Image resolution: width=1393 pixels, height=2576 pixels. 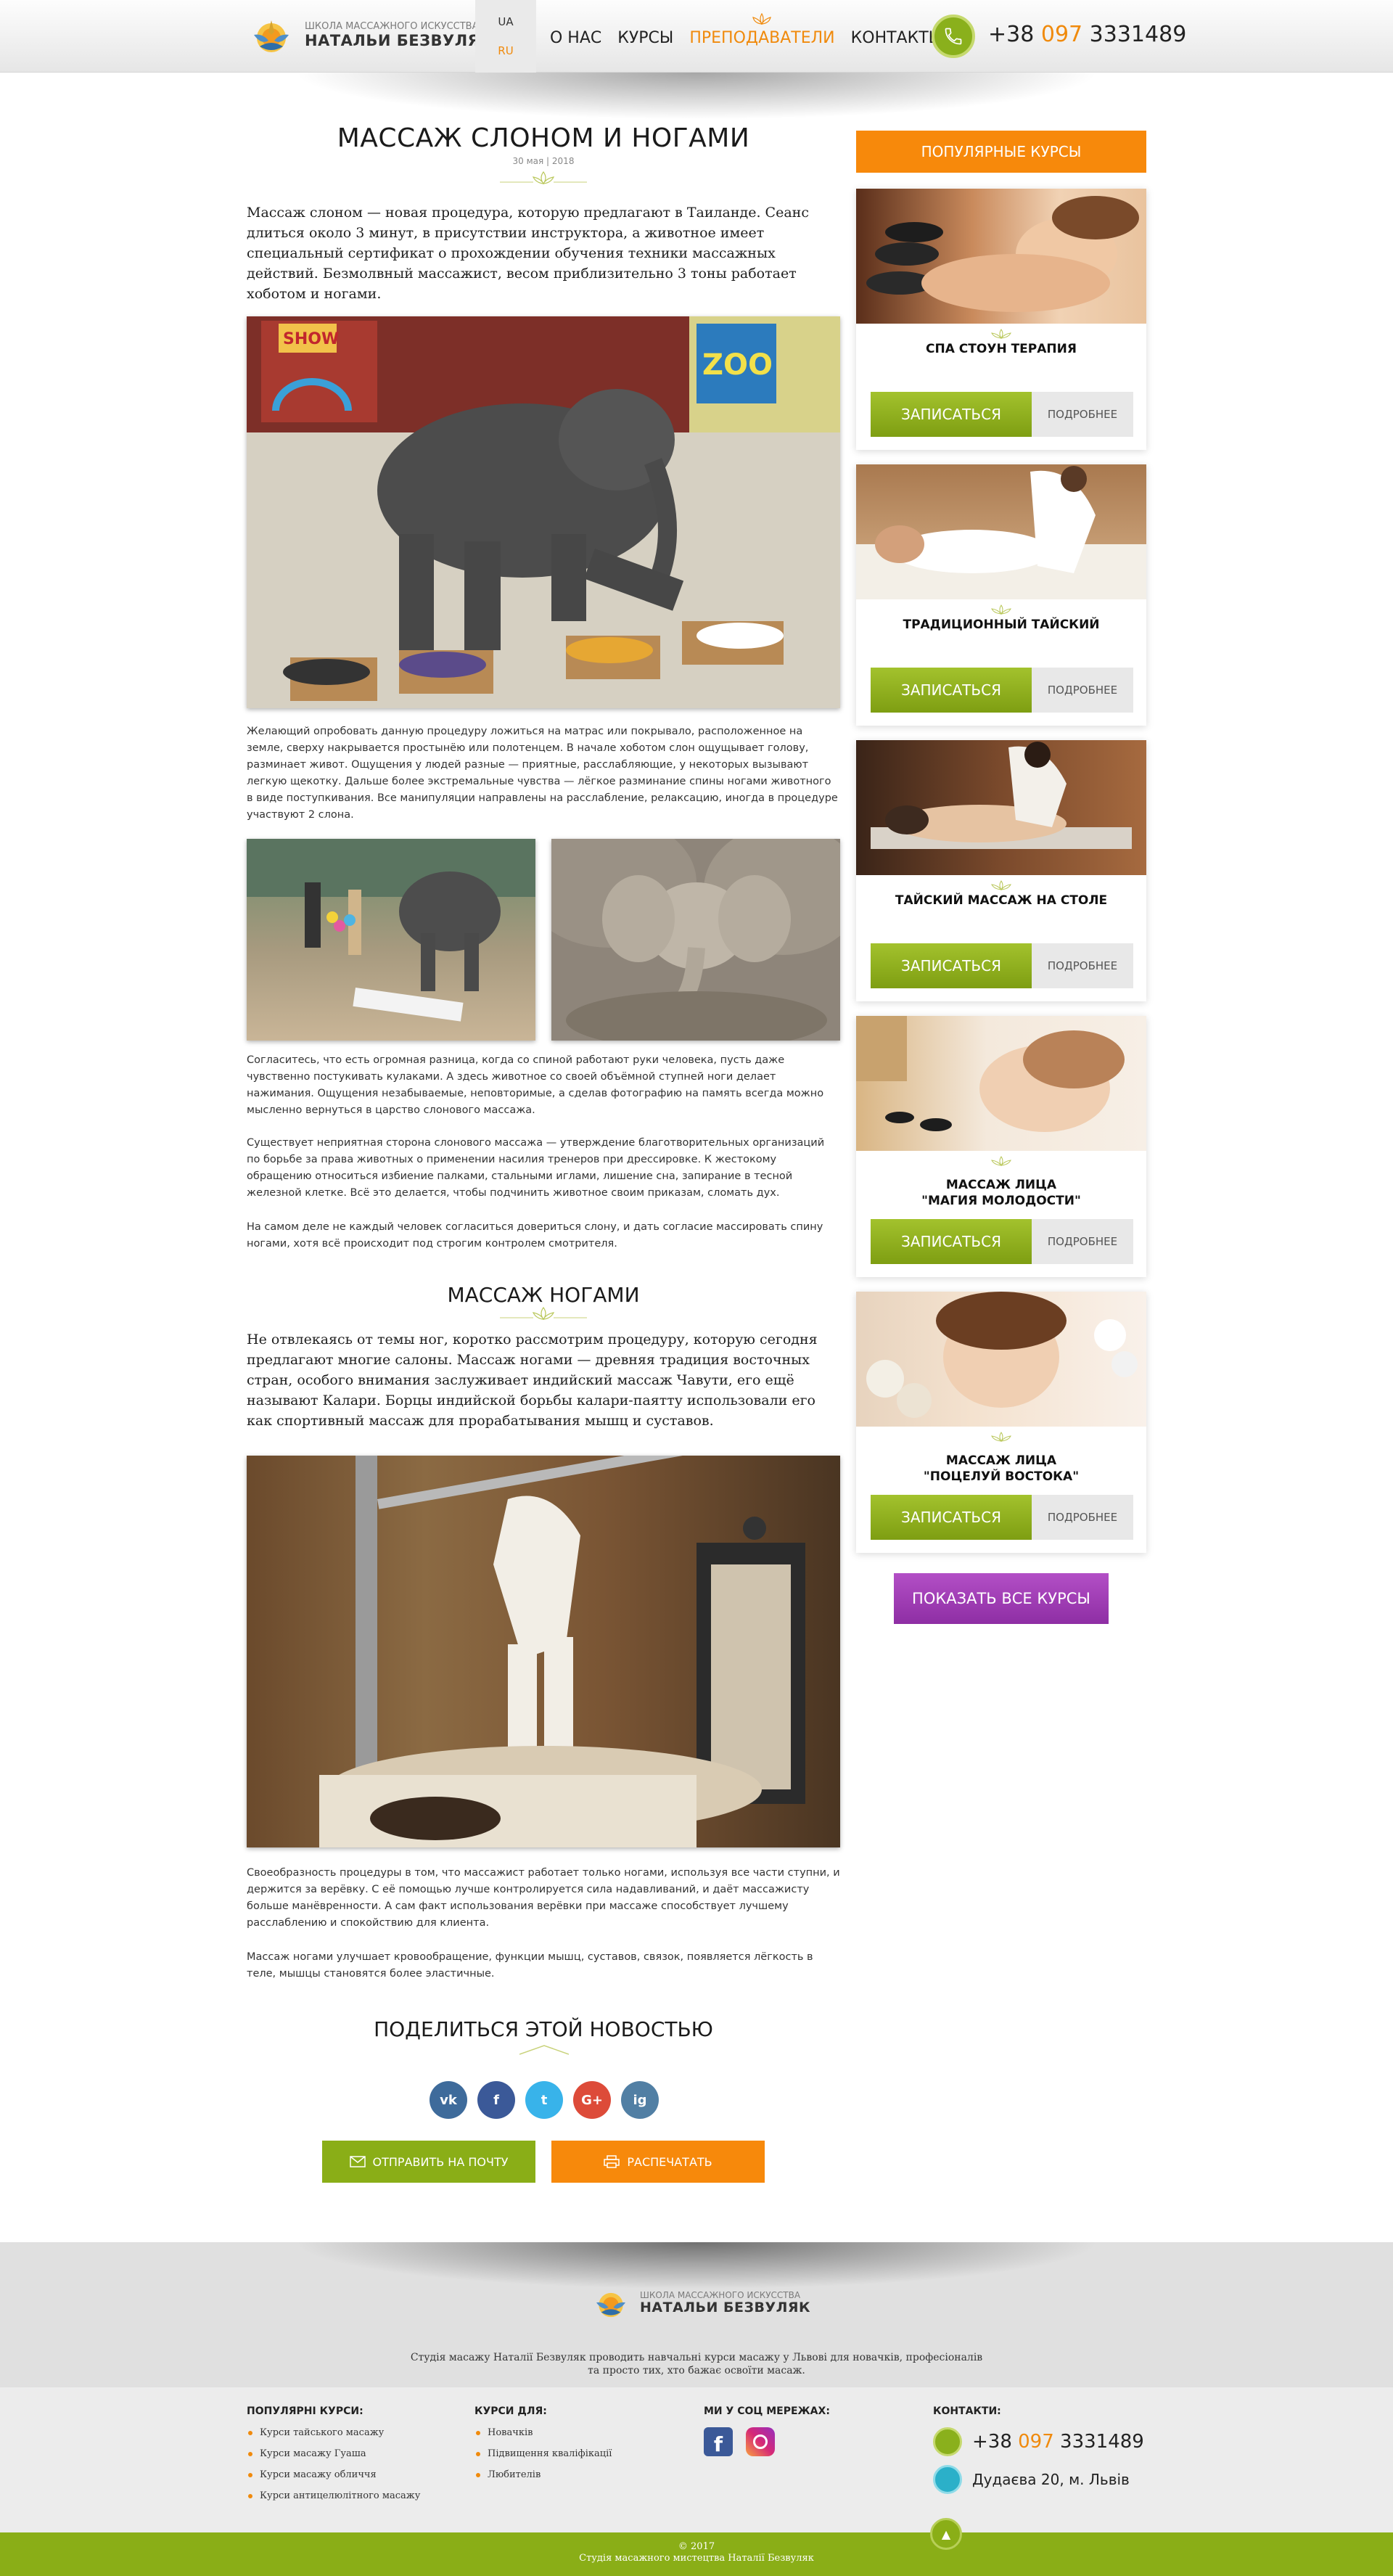 What do you see at coordinates (333, 2453) in the screenshot?
I see `footer-link: Курси масажу Гуаша` at bounding box center [333, 2453].